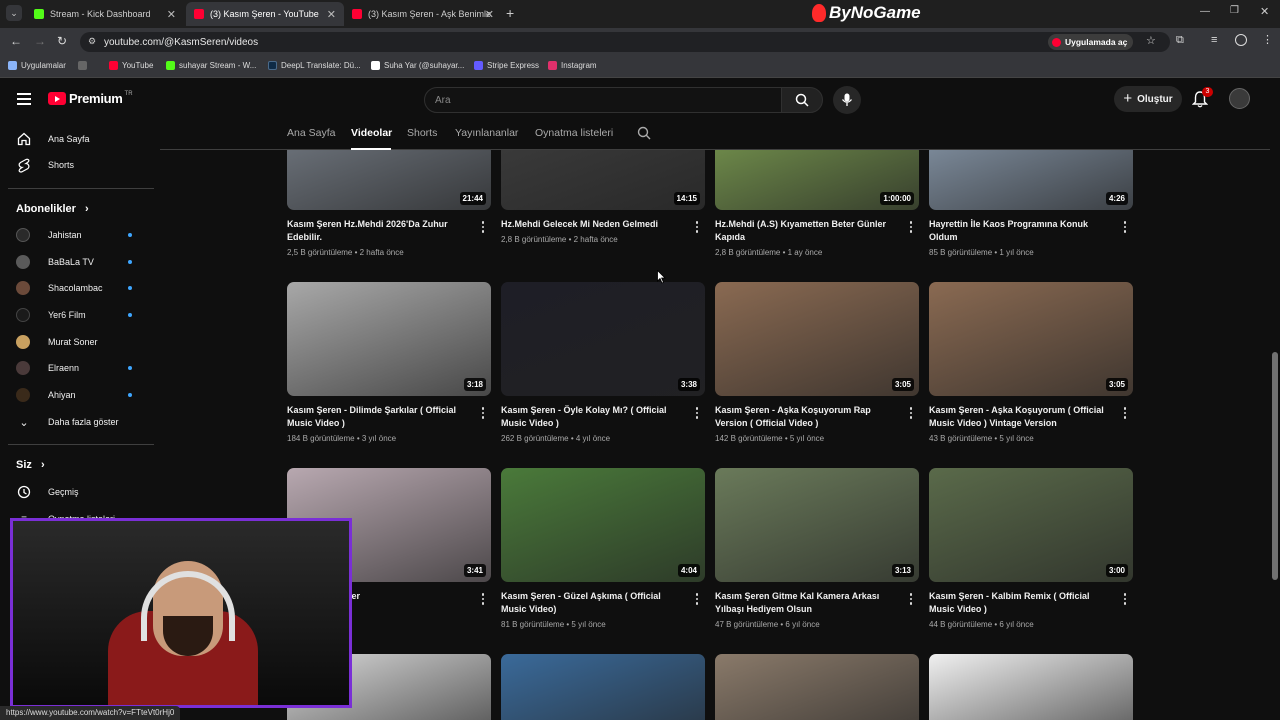 The image size is (1280, 720). Describe the element at coordinates (90, 98) in the screenshot. I see `youtube-premium-logo: Premium TR` at that location.